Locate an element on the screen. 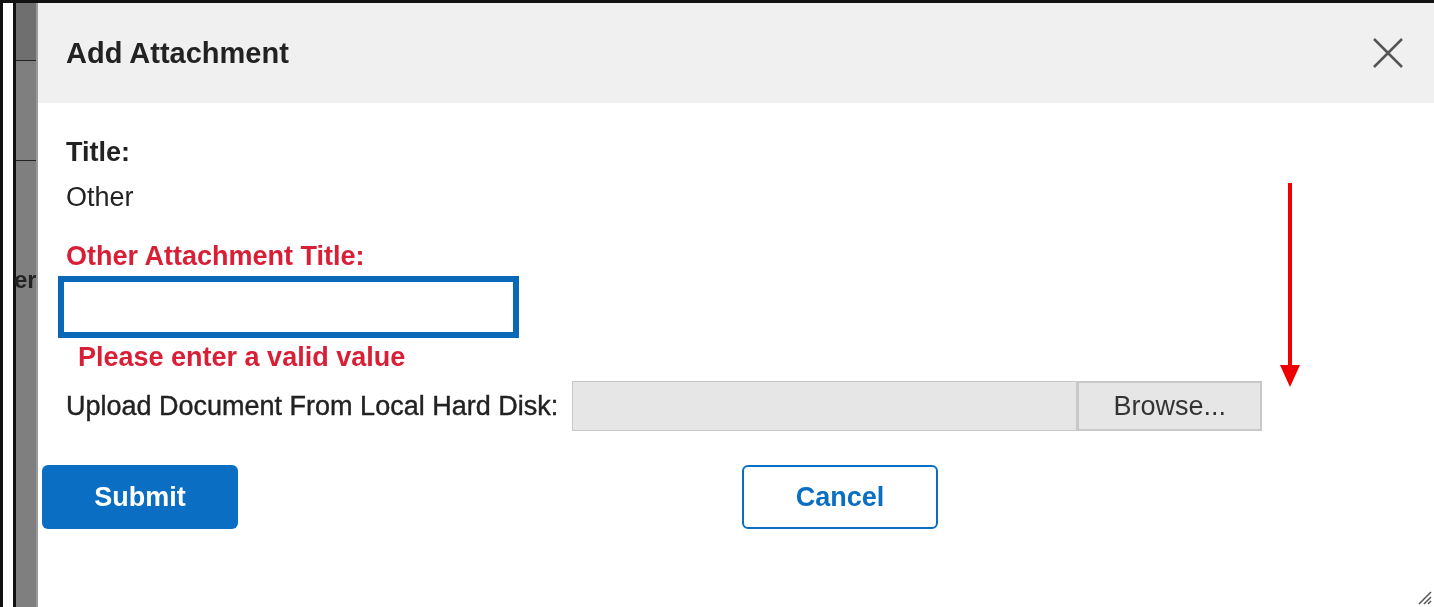 This screenshot has width=1434, height=607. dialog-title: Add Attachment is located at coordinates (177, 53).